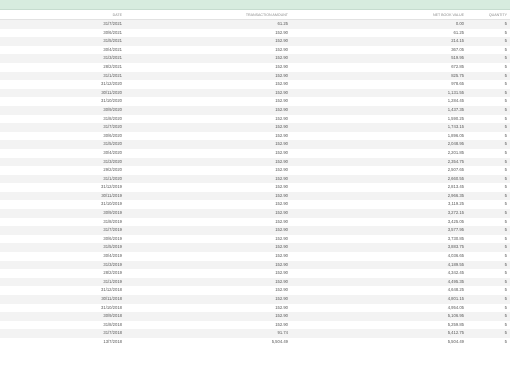 The image size is (510, 382). Describe the element at coordinates (111, 204) in the screenshot. I see `cell-date: 31/10/2019` at that location.